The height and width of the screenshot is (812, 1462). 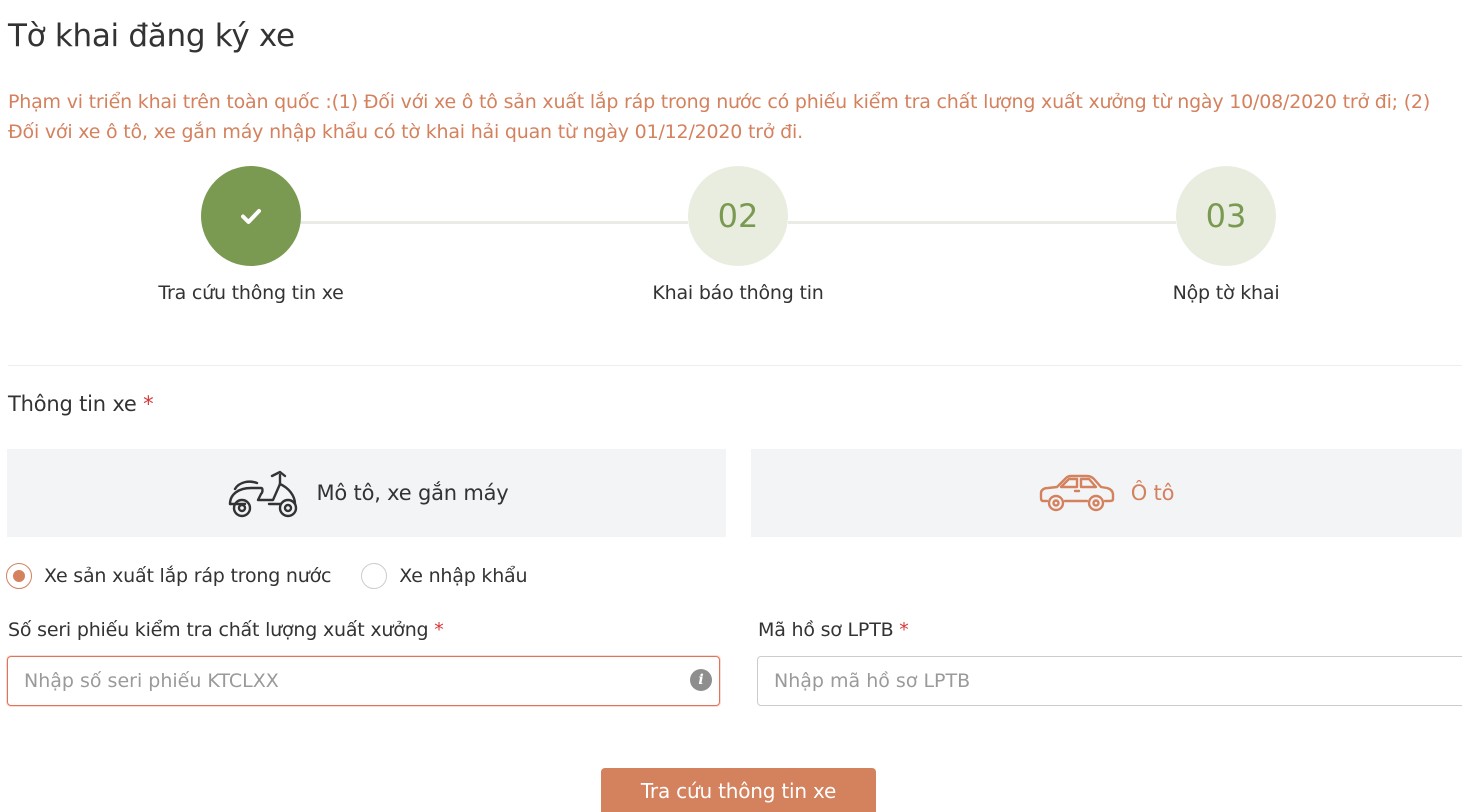 I want to click on step-3-label: Nộp tờ khai, so click(x=1226, y=293).